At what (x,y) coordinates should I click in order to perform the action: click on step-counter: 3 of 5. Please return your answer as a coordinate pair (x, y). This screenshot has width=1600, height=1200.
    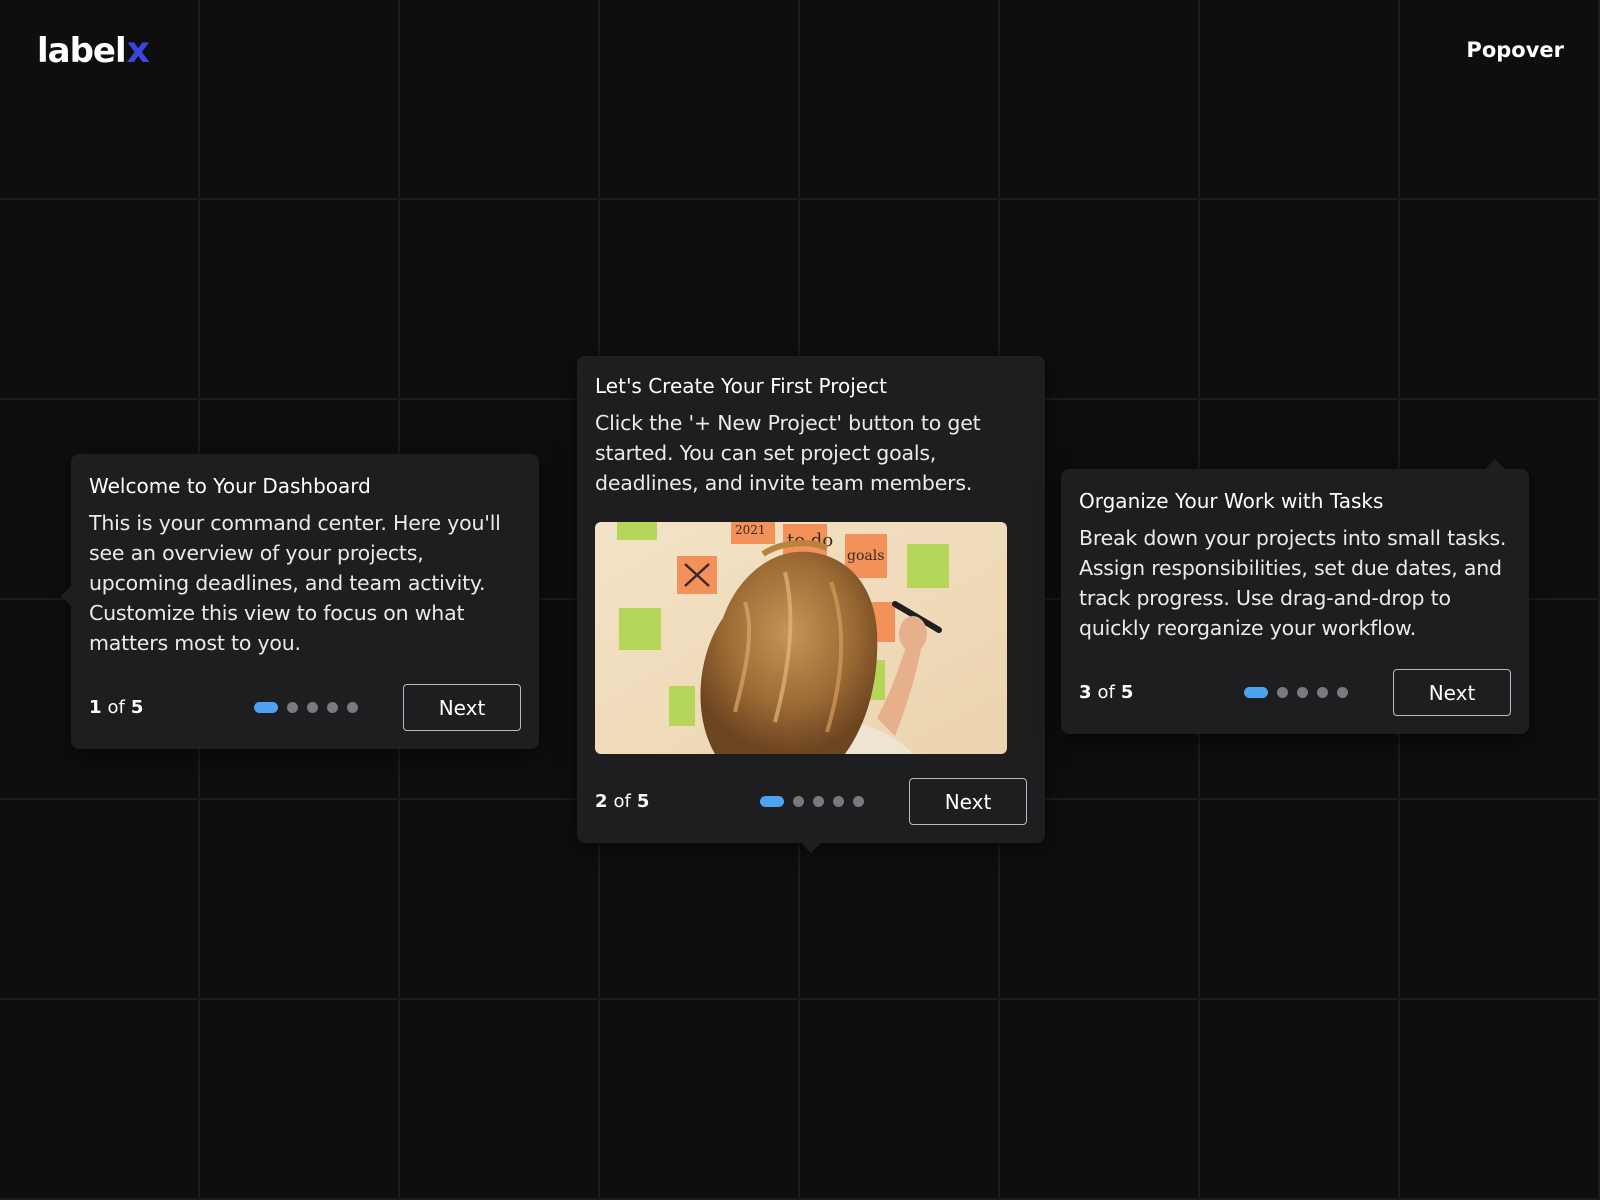
    Looking at the image, I should click on (1106, 692).